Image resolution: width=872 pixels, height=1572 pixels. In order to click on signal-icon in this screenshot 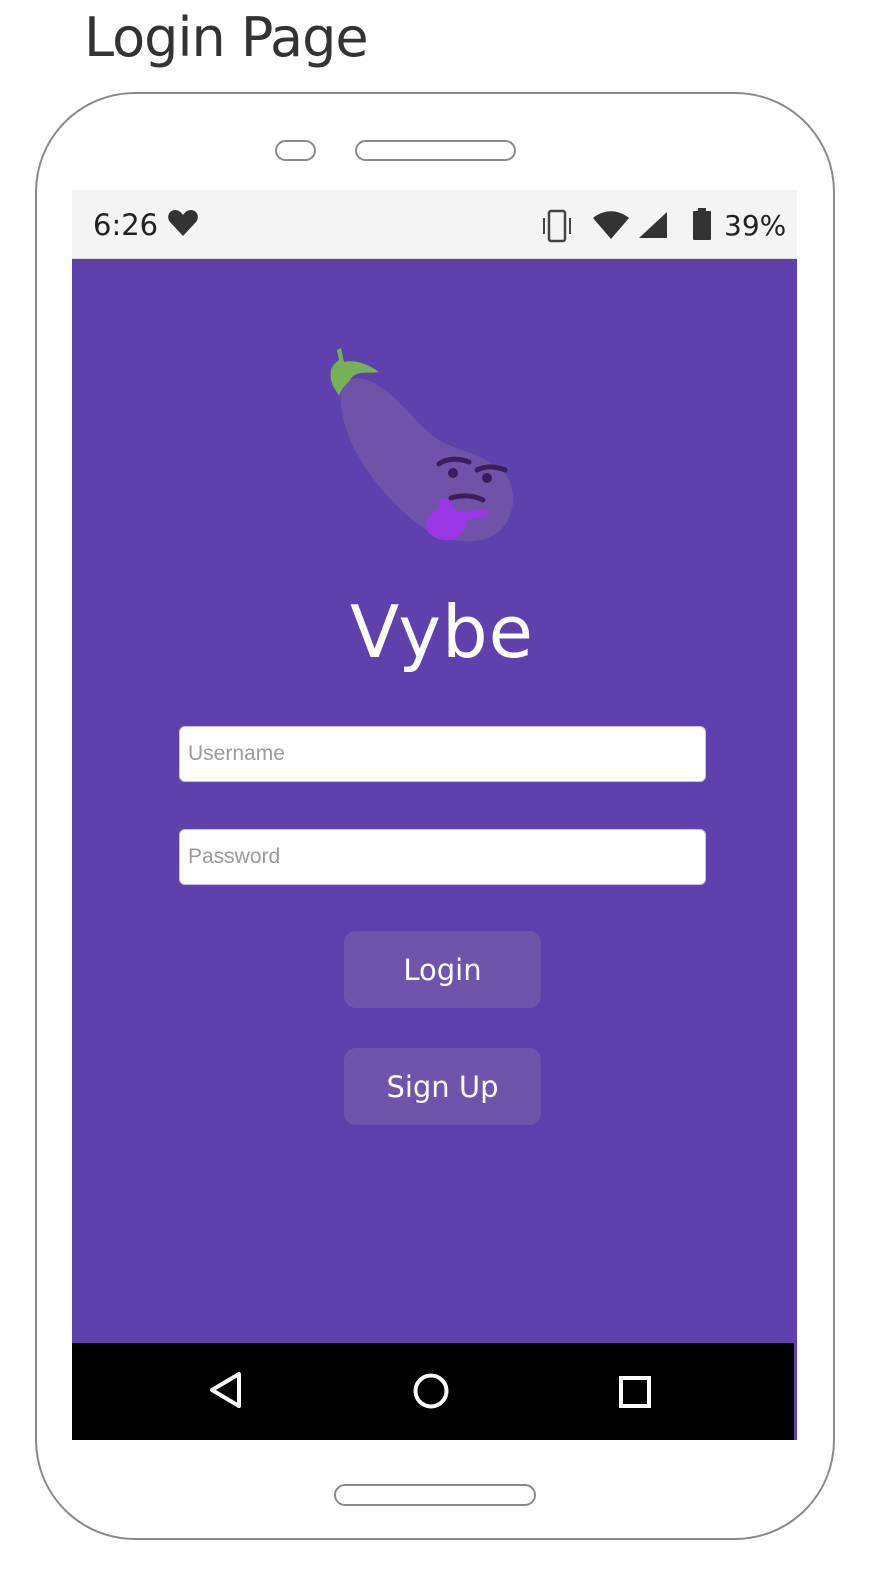, I will do `click(653, 225)`.